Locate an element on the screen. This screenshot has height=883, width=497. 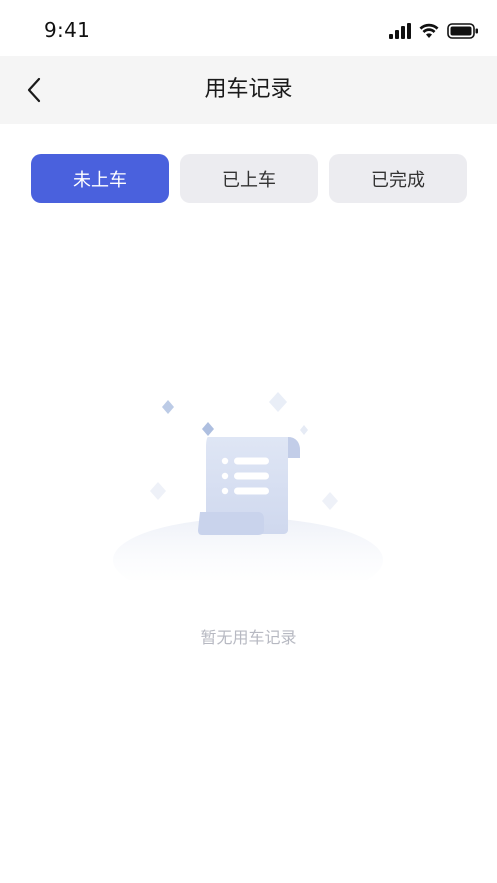
status-tabs: 未上车 已上车 已完成 is located at coordinates (249, 178).